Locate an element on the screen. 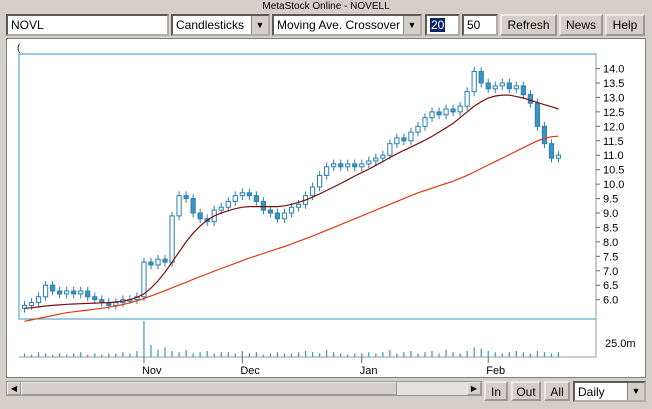 The width and height of the screenshot is (652, 409). zoom-out-button: Out is located at coordinates (526, 391).